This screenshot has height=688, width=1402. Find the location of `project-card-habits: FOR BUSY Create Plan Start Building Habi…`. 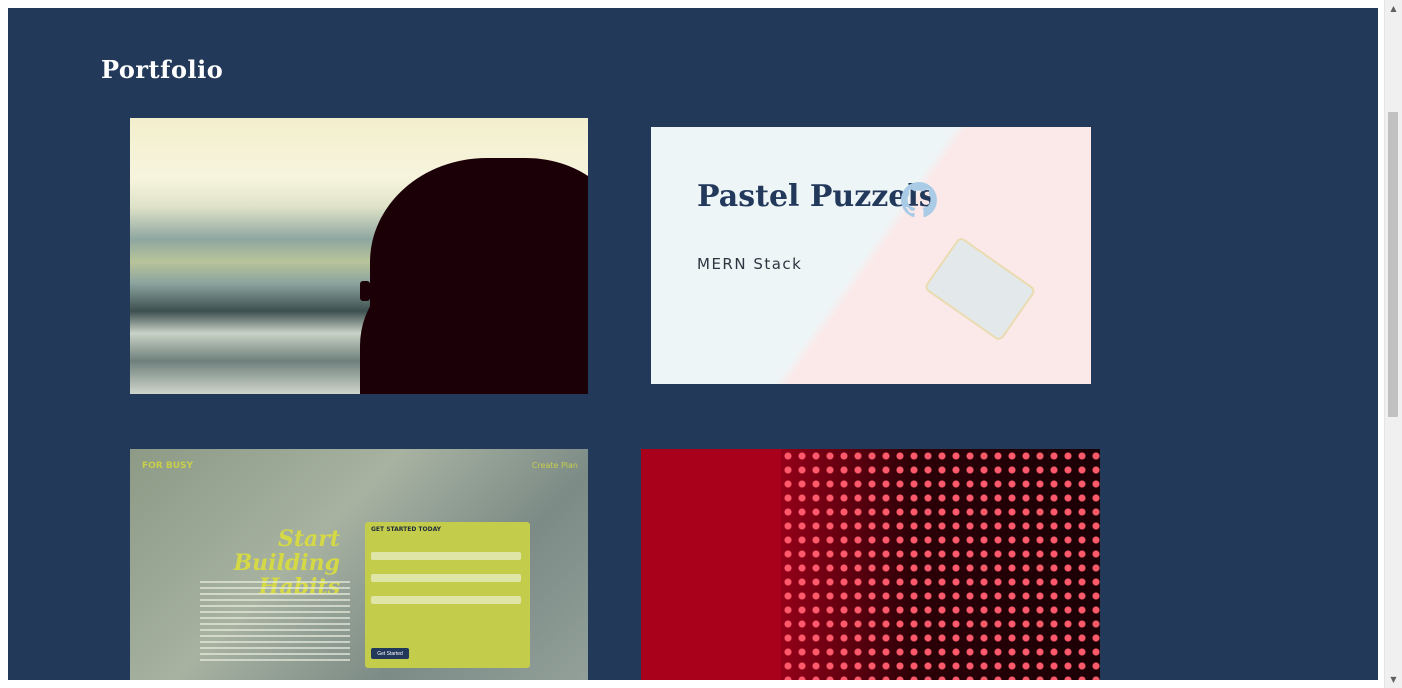

project-card-habits: FOR BUSY Create Plan Start Building Habi… is located at coordinates (359, 564).